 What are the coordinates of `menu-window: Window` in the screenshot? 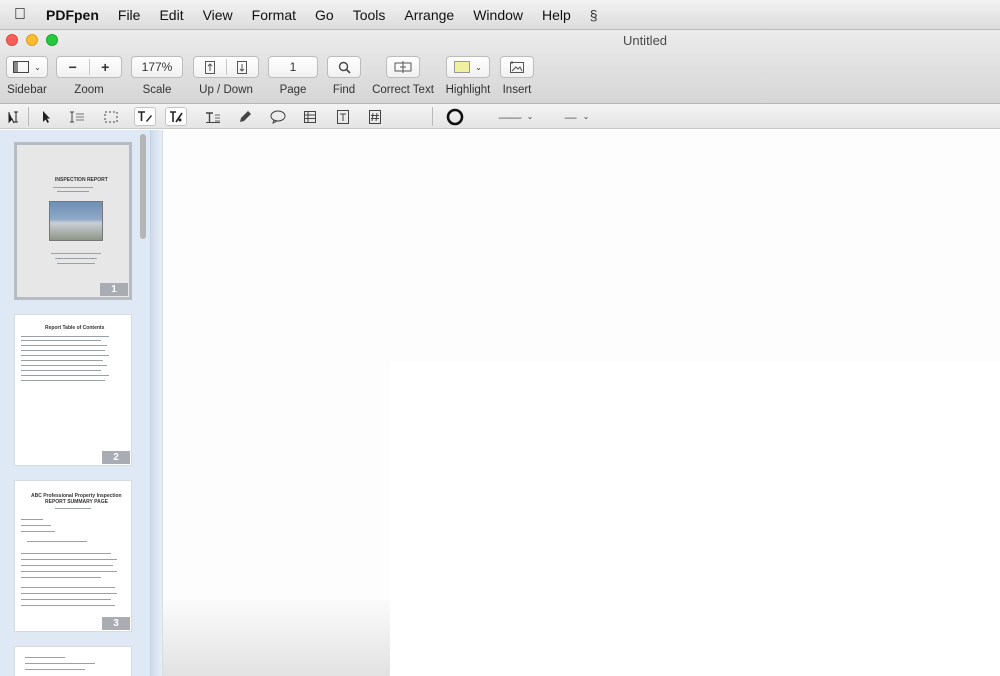 It's located at (498, 15).